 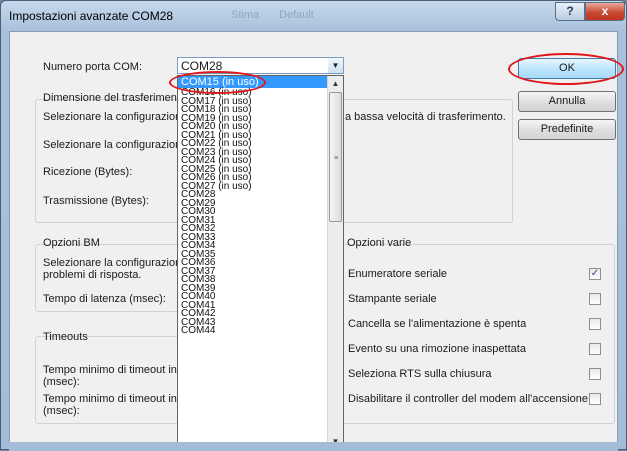 What do you see at coordinates (425, 117) in the screenshot?
I see `transfer-line-1-tail: a bassa velocità di trasferimento.` at bounding box center [425, 117].